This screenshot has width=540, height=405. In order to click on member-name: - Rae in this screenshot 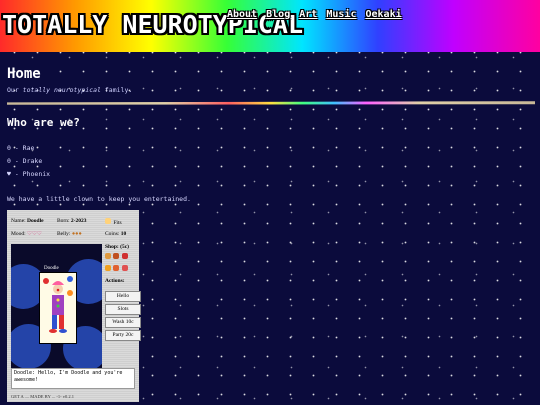, I will do `click(24, 148)`.